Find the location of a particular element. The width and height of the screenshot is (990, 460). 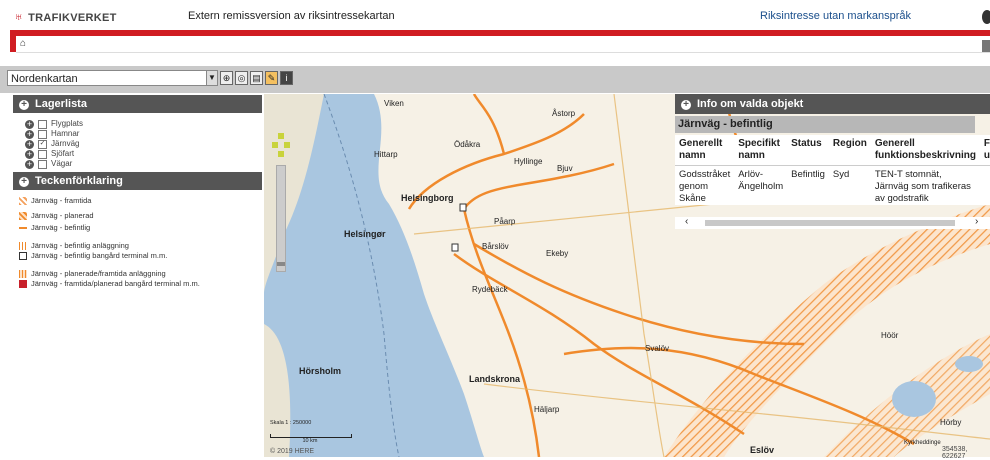

breadcrumb: ⌂ is located at coordinates (503, 44).